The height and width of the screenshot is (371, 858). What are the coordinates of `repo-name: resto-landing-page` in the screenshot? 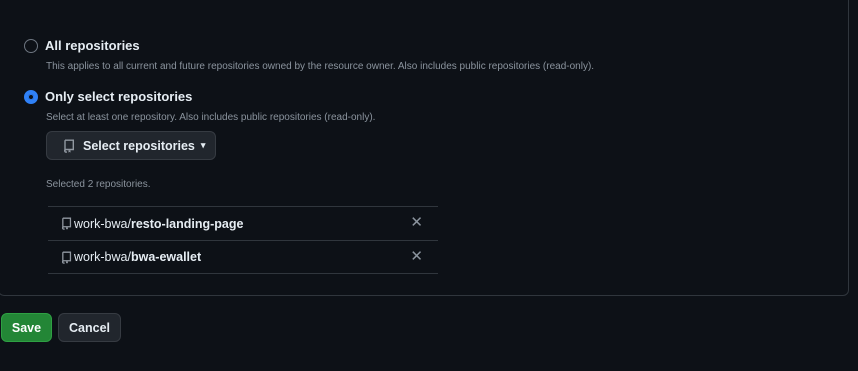 It's located at (187, 223).